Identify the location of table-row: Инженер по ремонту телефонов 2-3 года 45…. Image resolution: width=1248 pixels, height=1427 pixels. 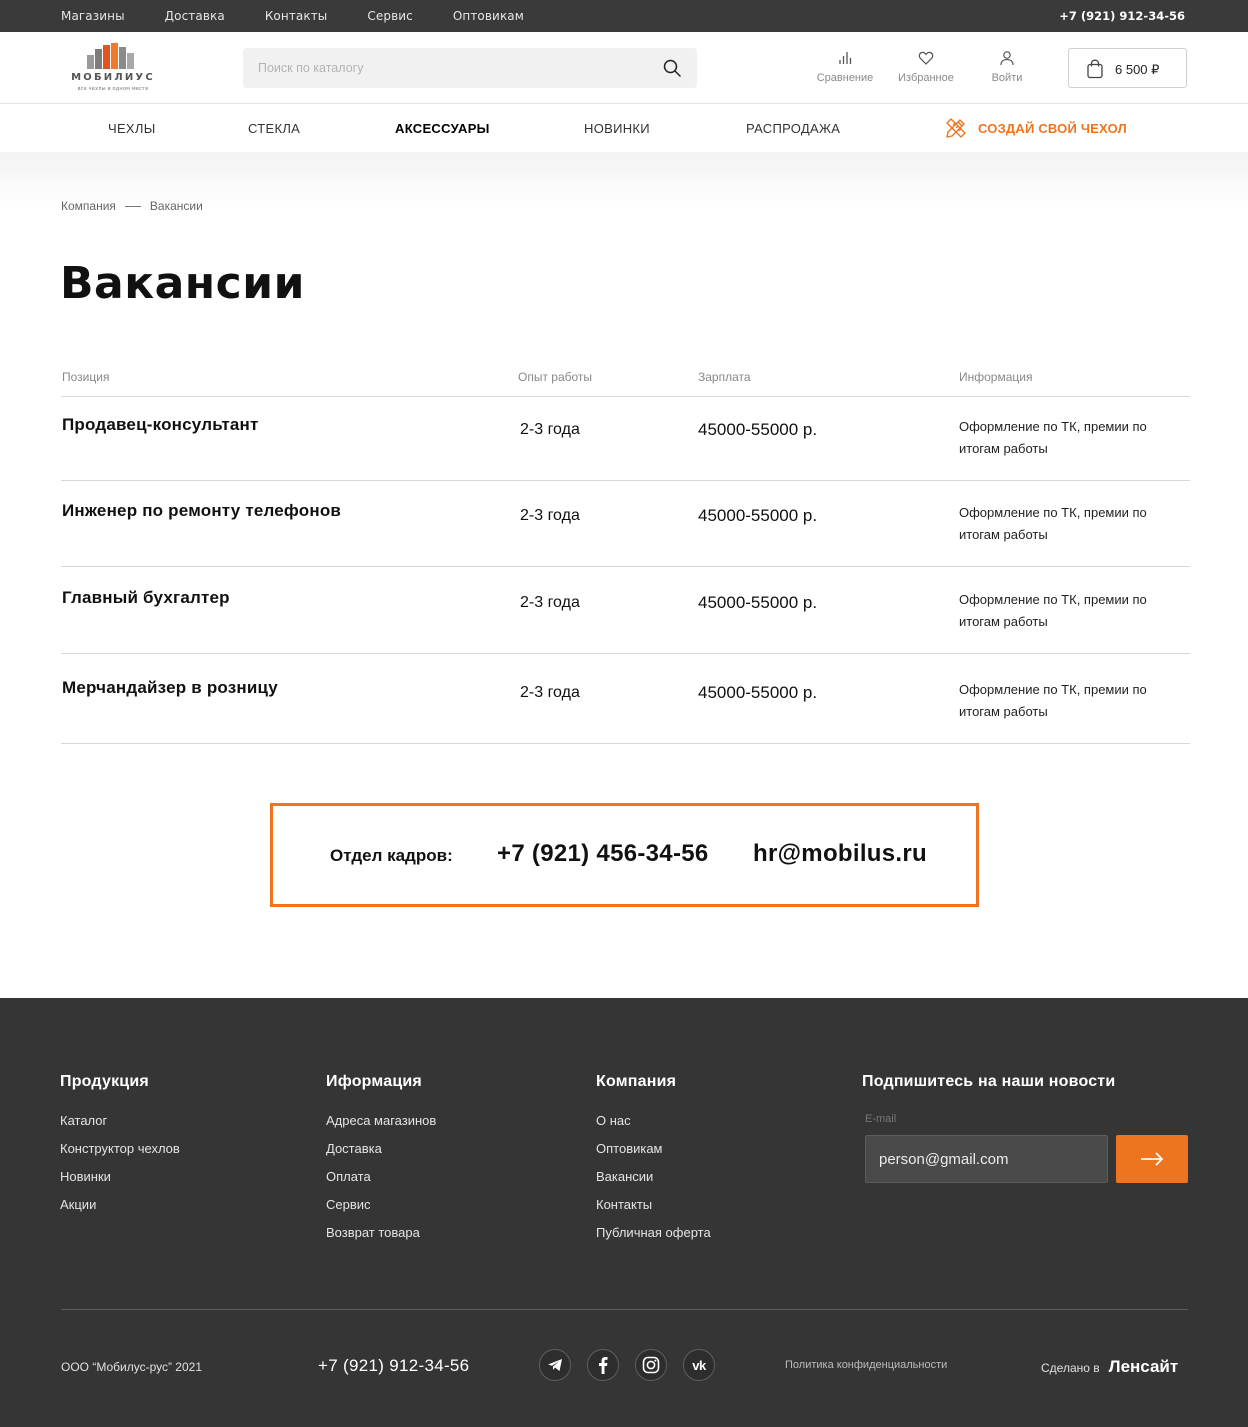
(625, 524).